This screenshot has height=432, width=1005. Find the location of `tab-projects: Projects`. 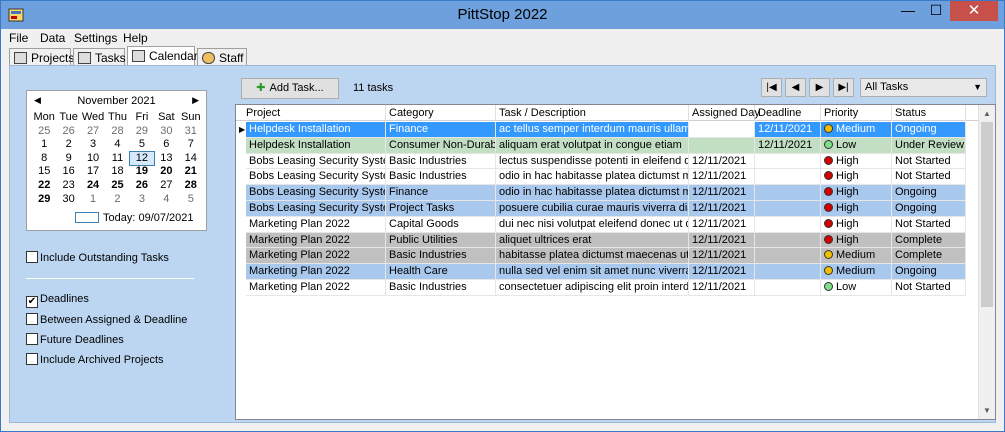

tab-projects: Projects is located at coordinates (41, 57).